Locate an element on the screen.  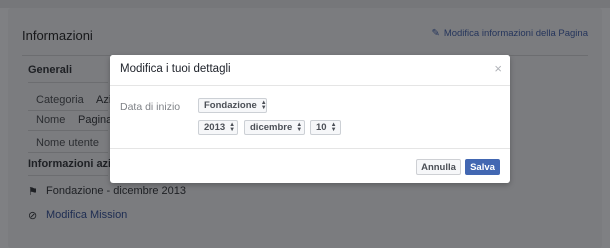
year-value: 2013 is located at coordinates (215, 127).